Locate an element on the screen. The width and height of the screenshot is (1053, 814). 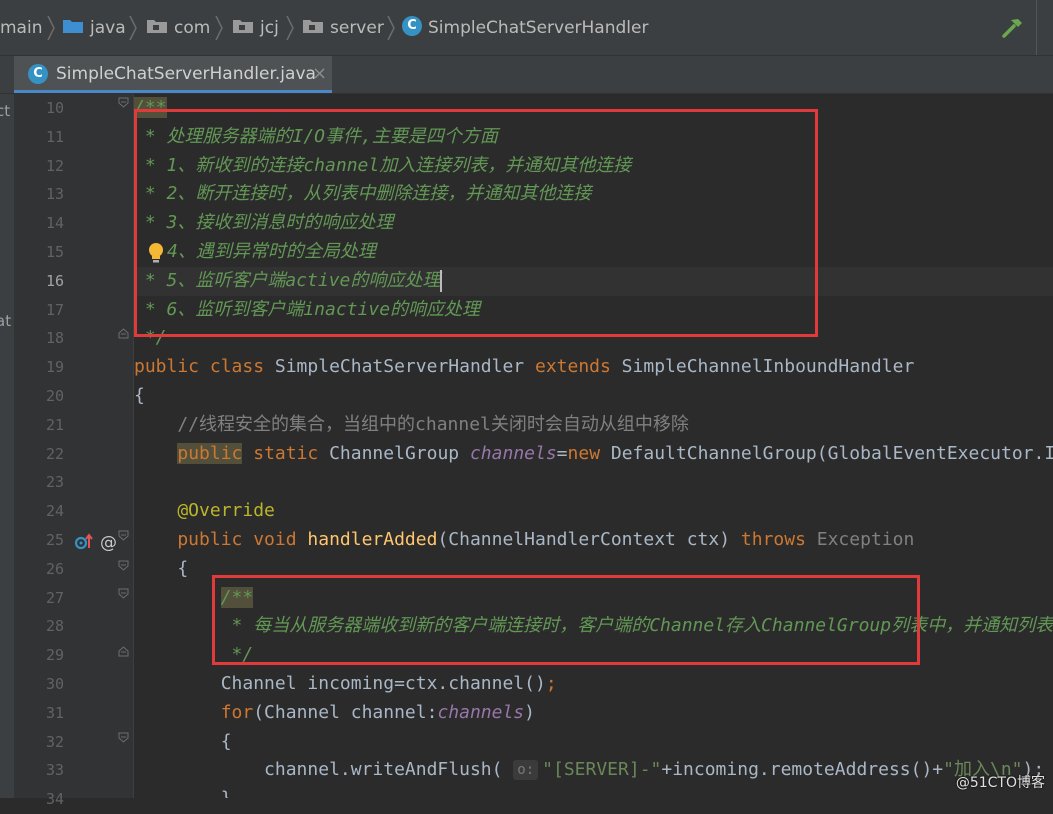
line-number: 16 is located at coordinates (39, 281).